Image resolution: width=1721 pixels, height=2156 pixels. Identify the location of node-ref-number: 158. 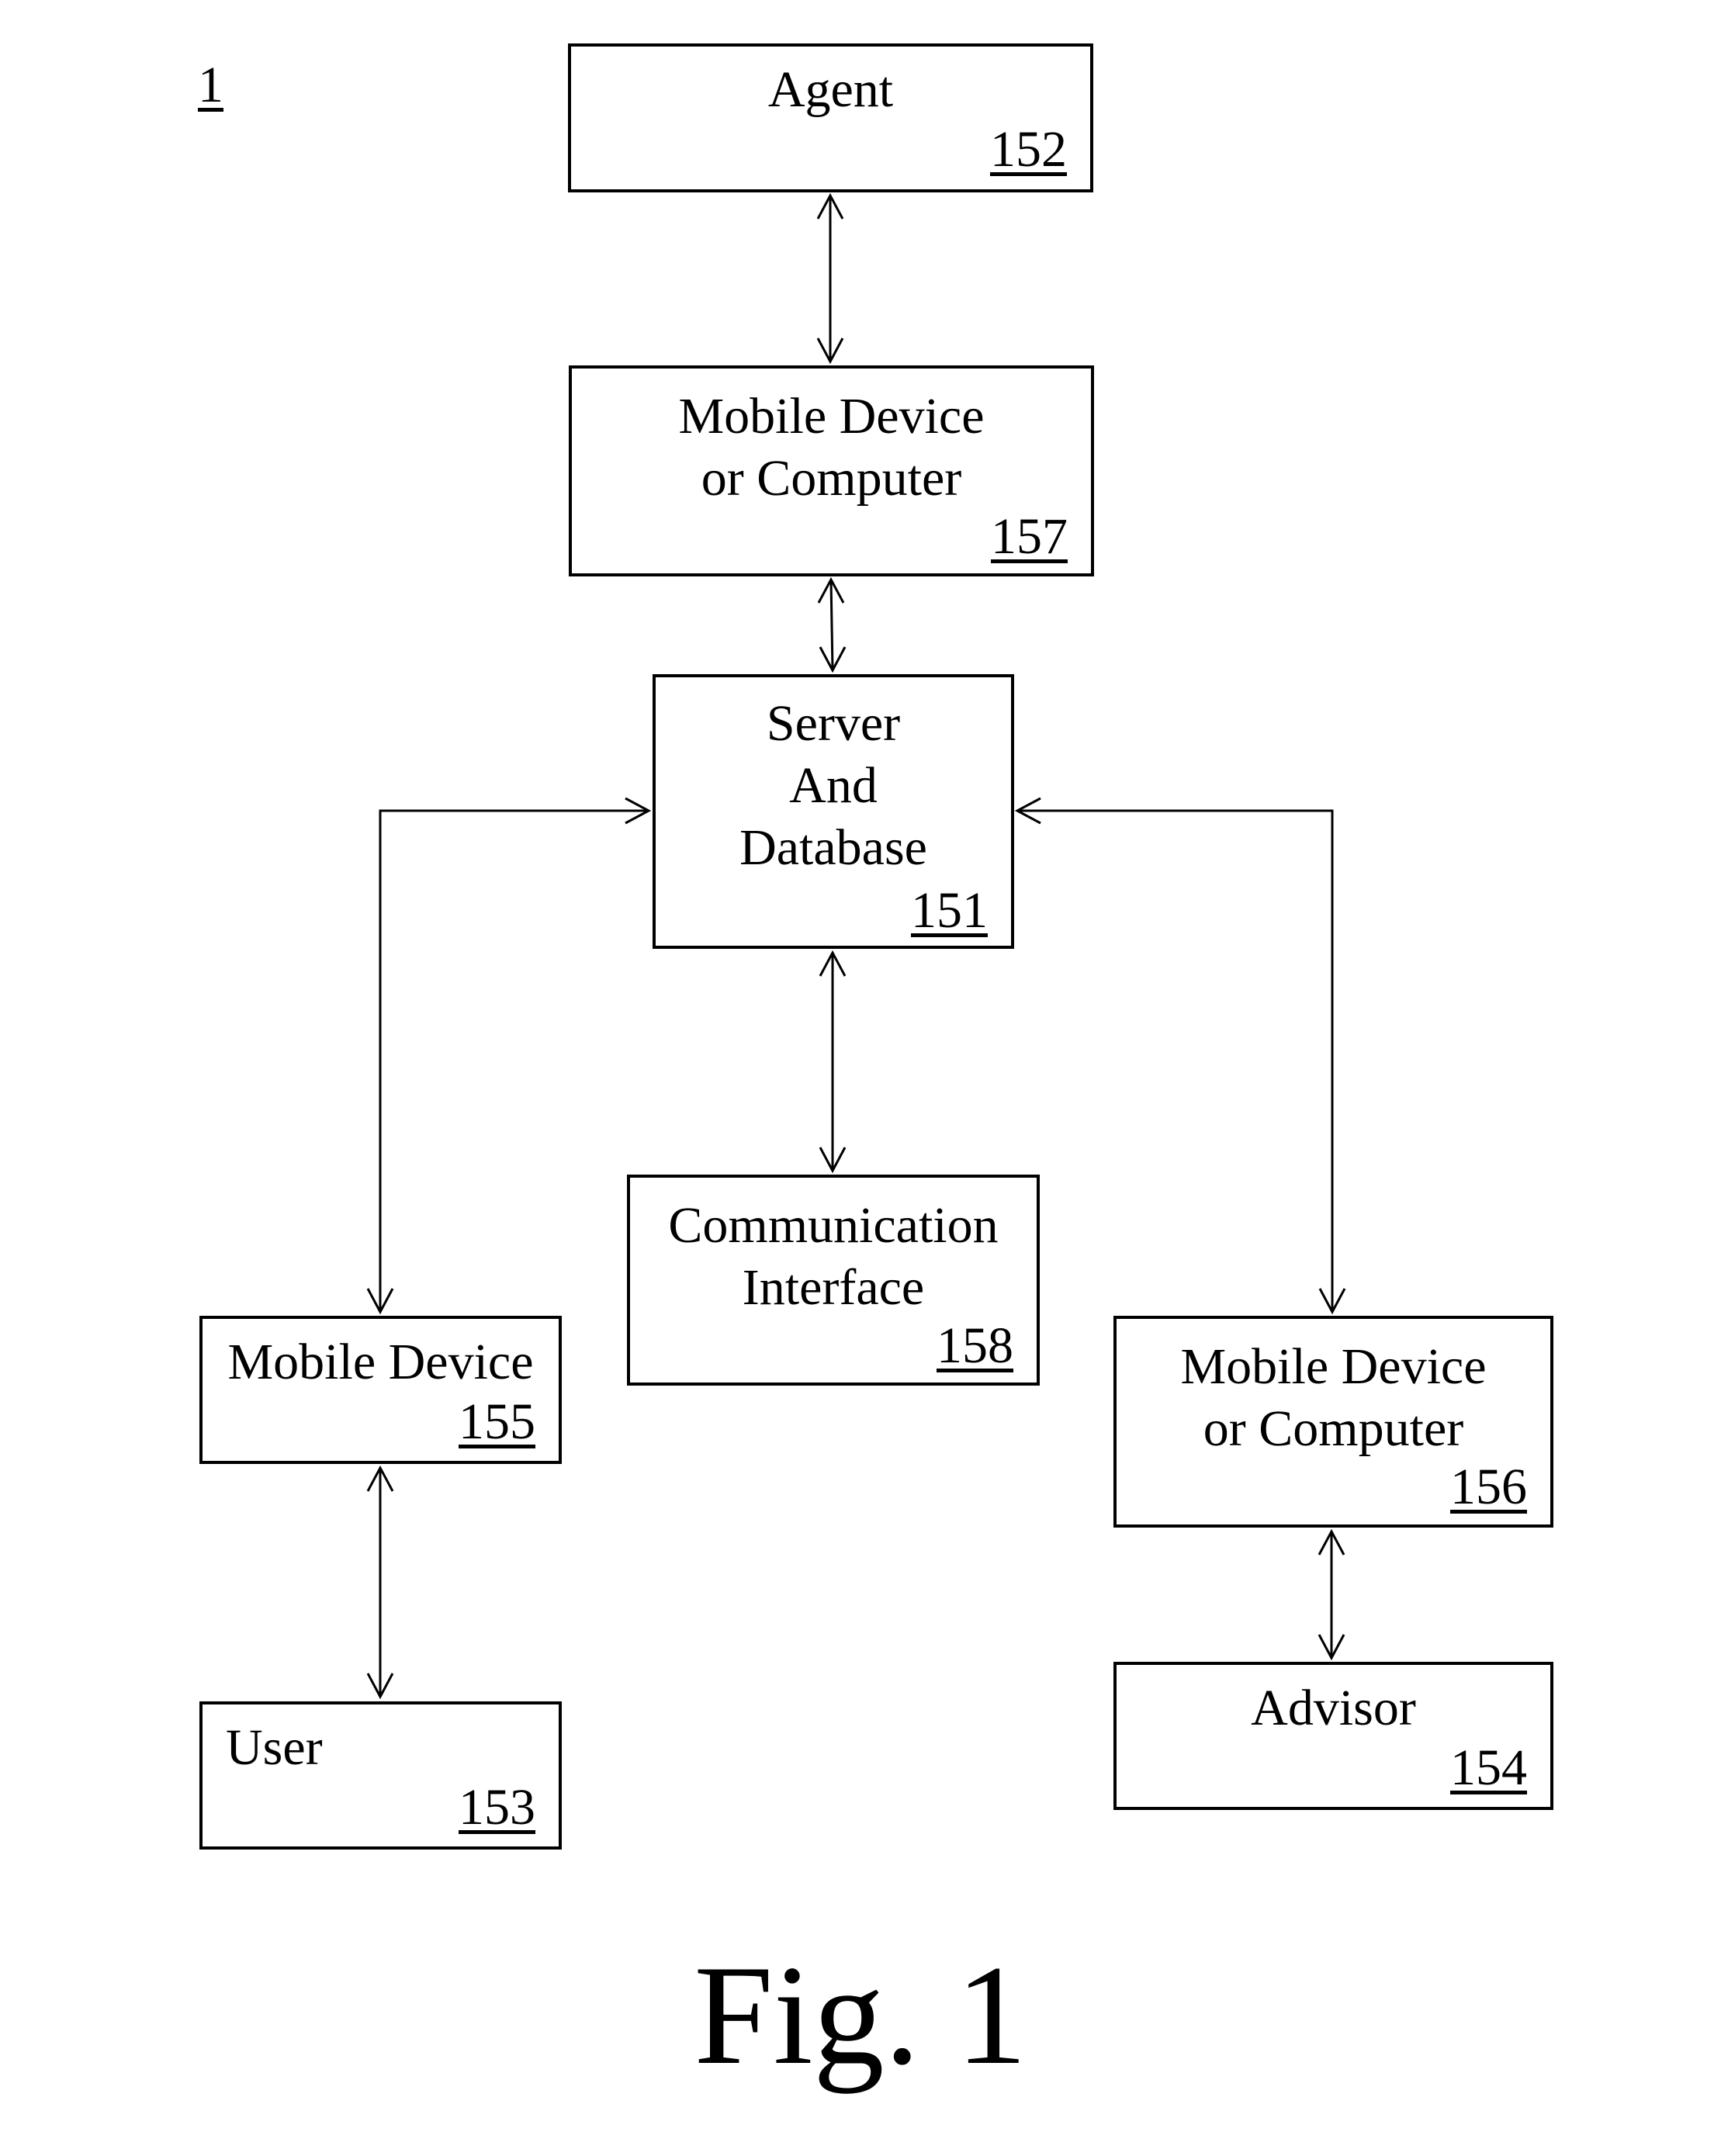
(975, 1345).